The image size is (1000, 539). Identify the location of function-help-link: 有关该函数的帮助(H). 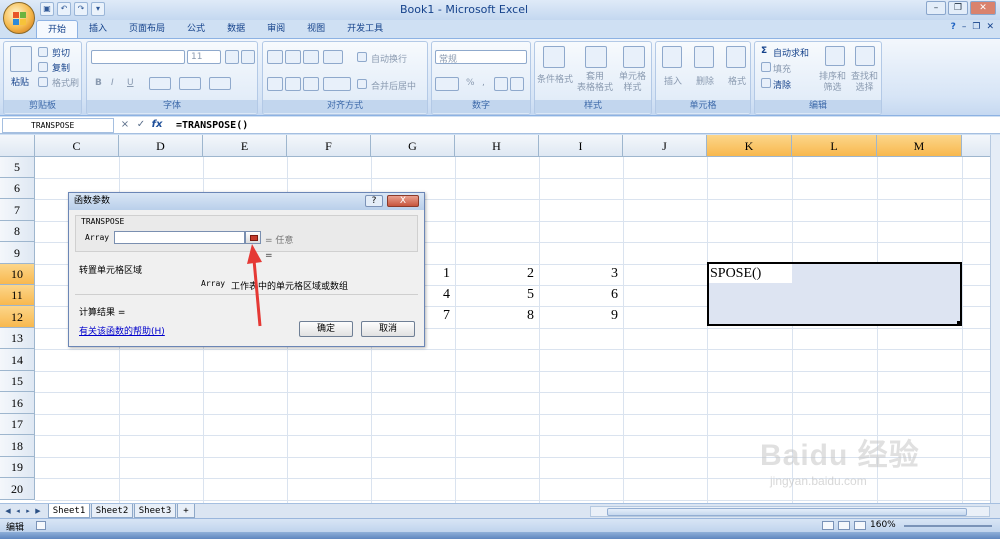
(122, 330).